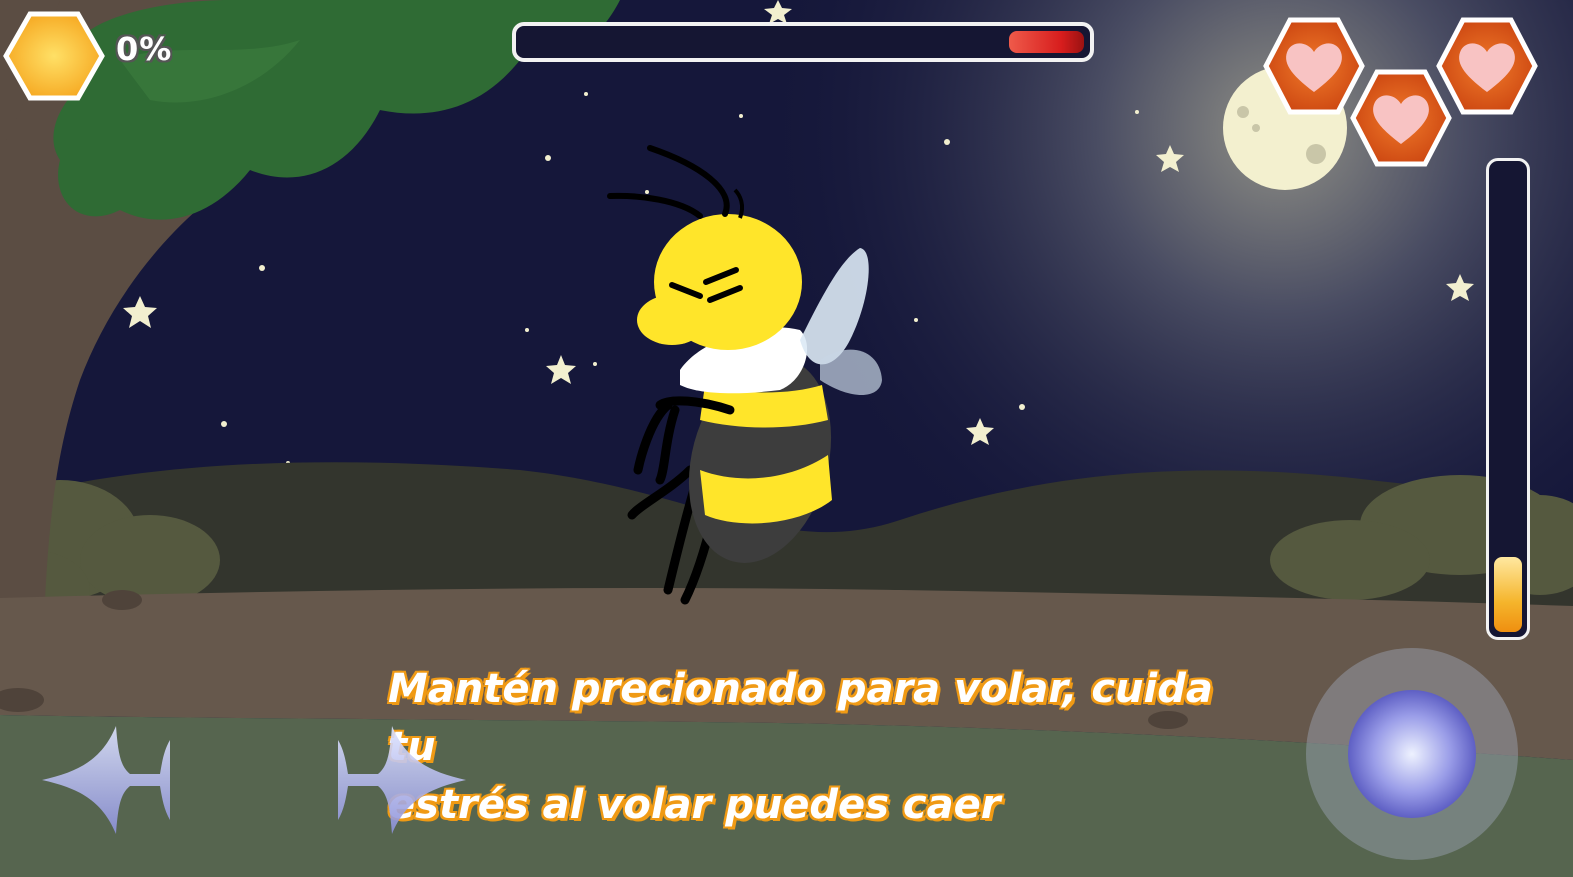 This screenshot has height=877, width=1573. I want to click on stress-meter-fill, so click(1508, 594).